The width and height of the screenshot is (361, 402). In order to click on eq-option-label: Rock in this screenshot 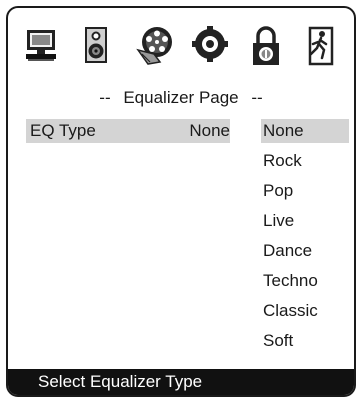, I will do `click(282, 160)`.